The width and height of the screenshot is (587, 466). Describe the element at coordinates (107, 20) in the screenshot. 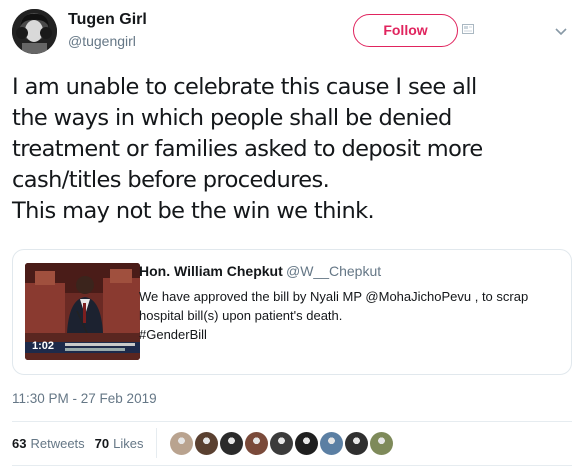

I see `author-name: Tugen Girl` at that location.